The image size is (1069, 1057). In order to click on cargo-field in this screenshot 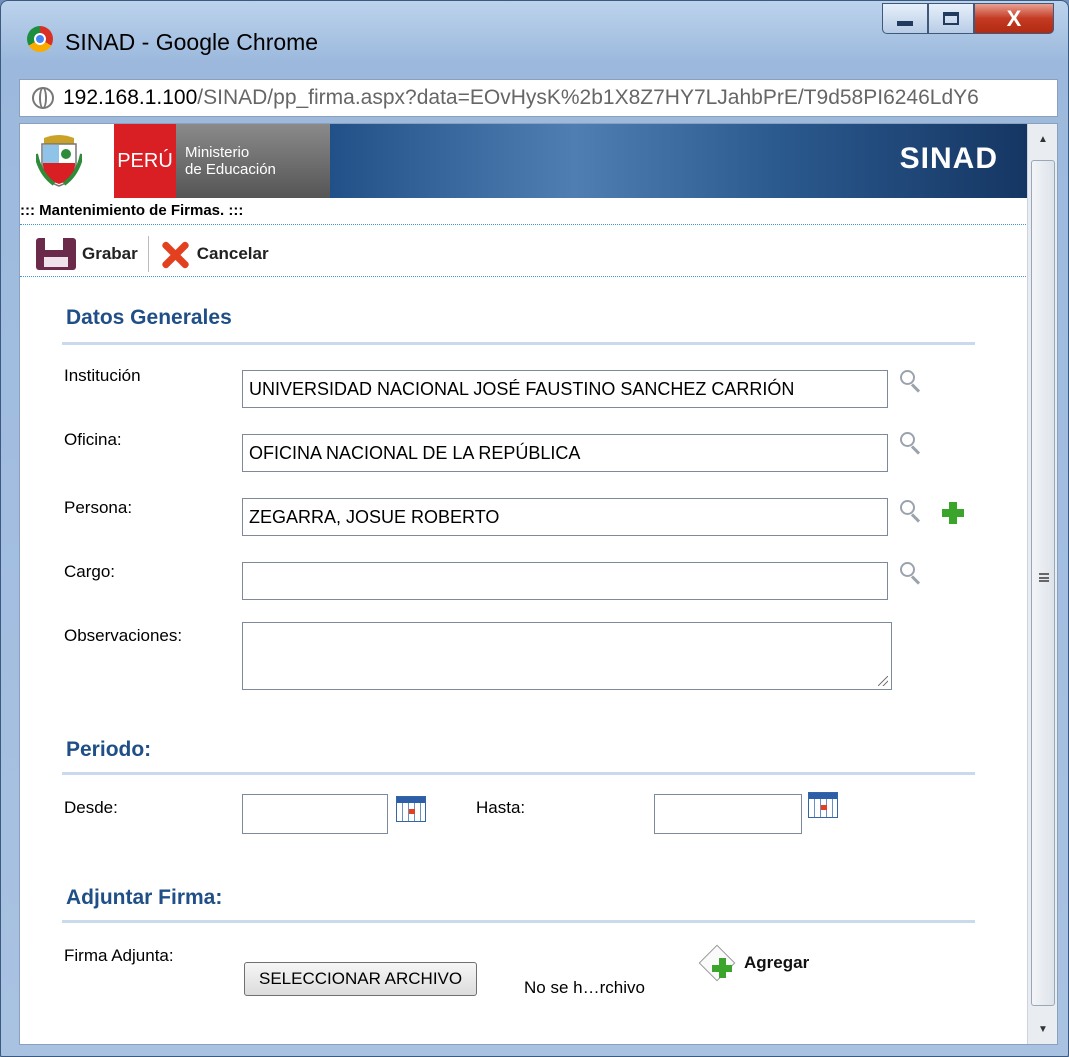, I will do `click(565, 581)`.